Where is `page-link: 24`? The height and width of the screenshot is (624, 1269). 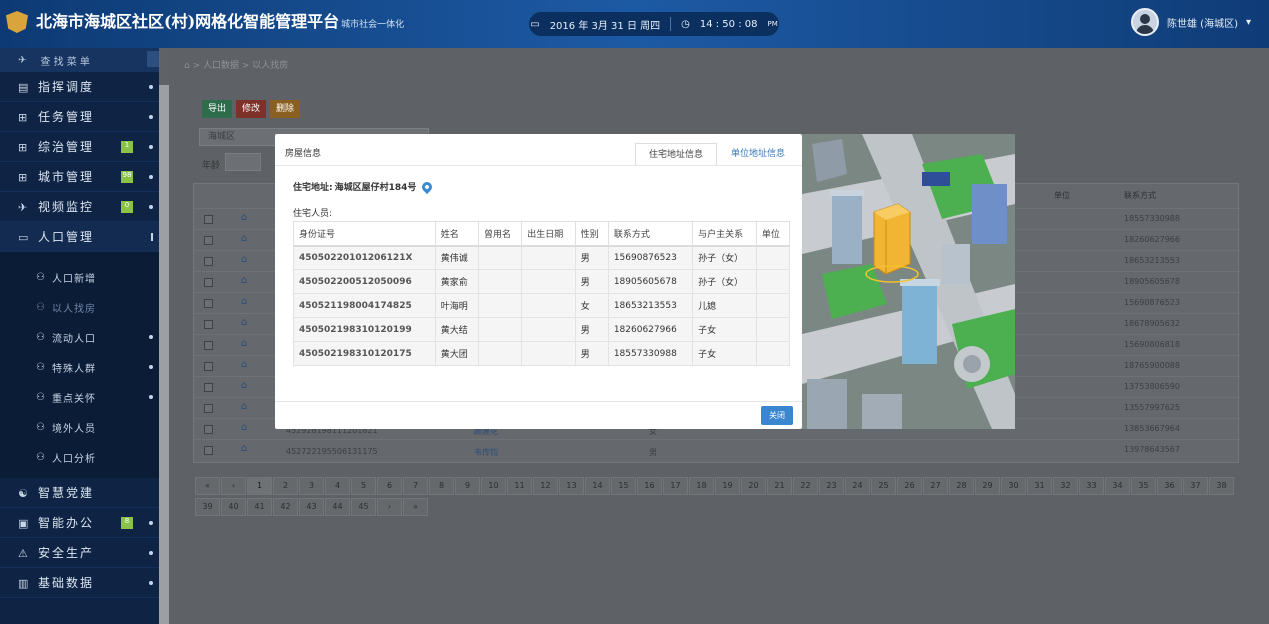
page-link: 24 is located at coordinates (857, 486).